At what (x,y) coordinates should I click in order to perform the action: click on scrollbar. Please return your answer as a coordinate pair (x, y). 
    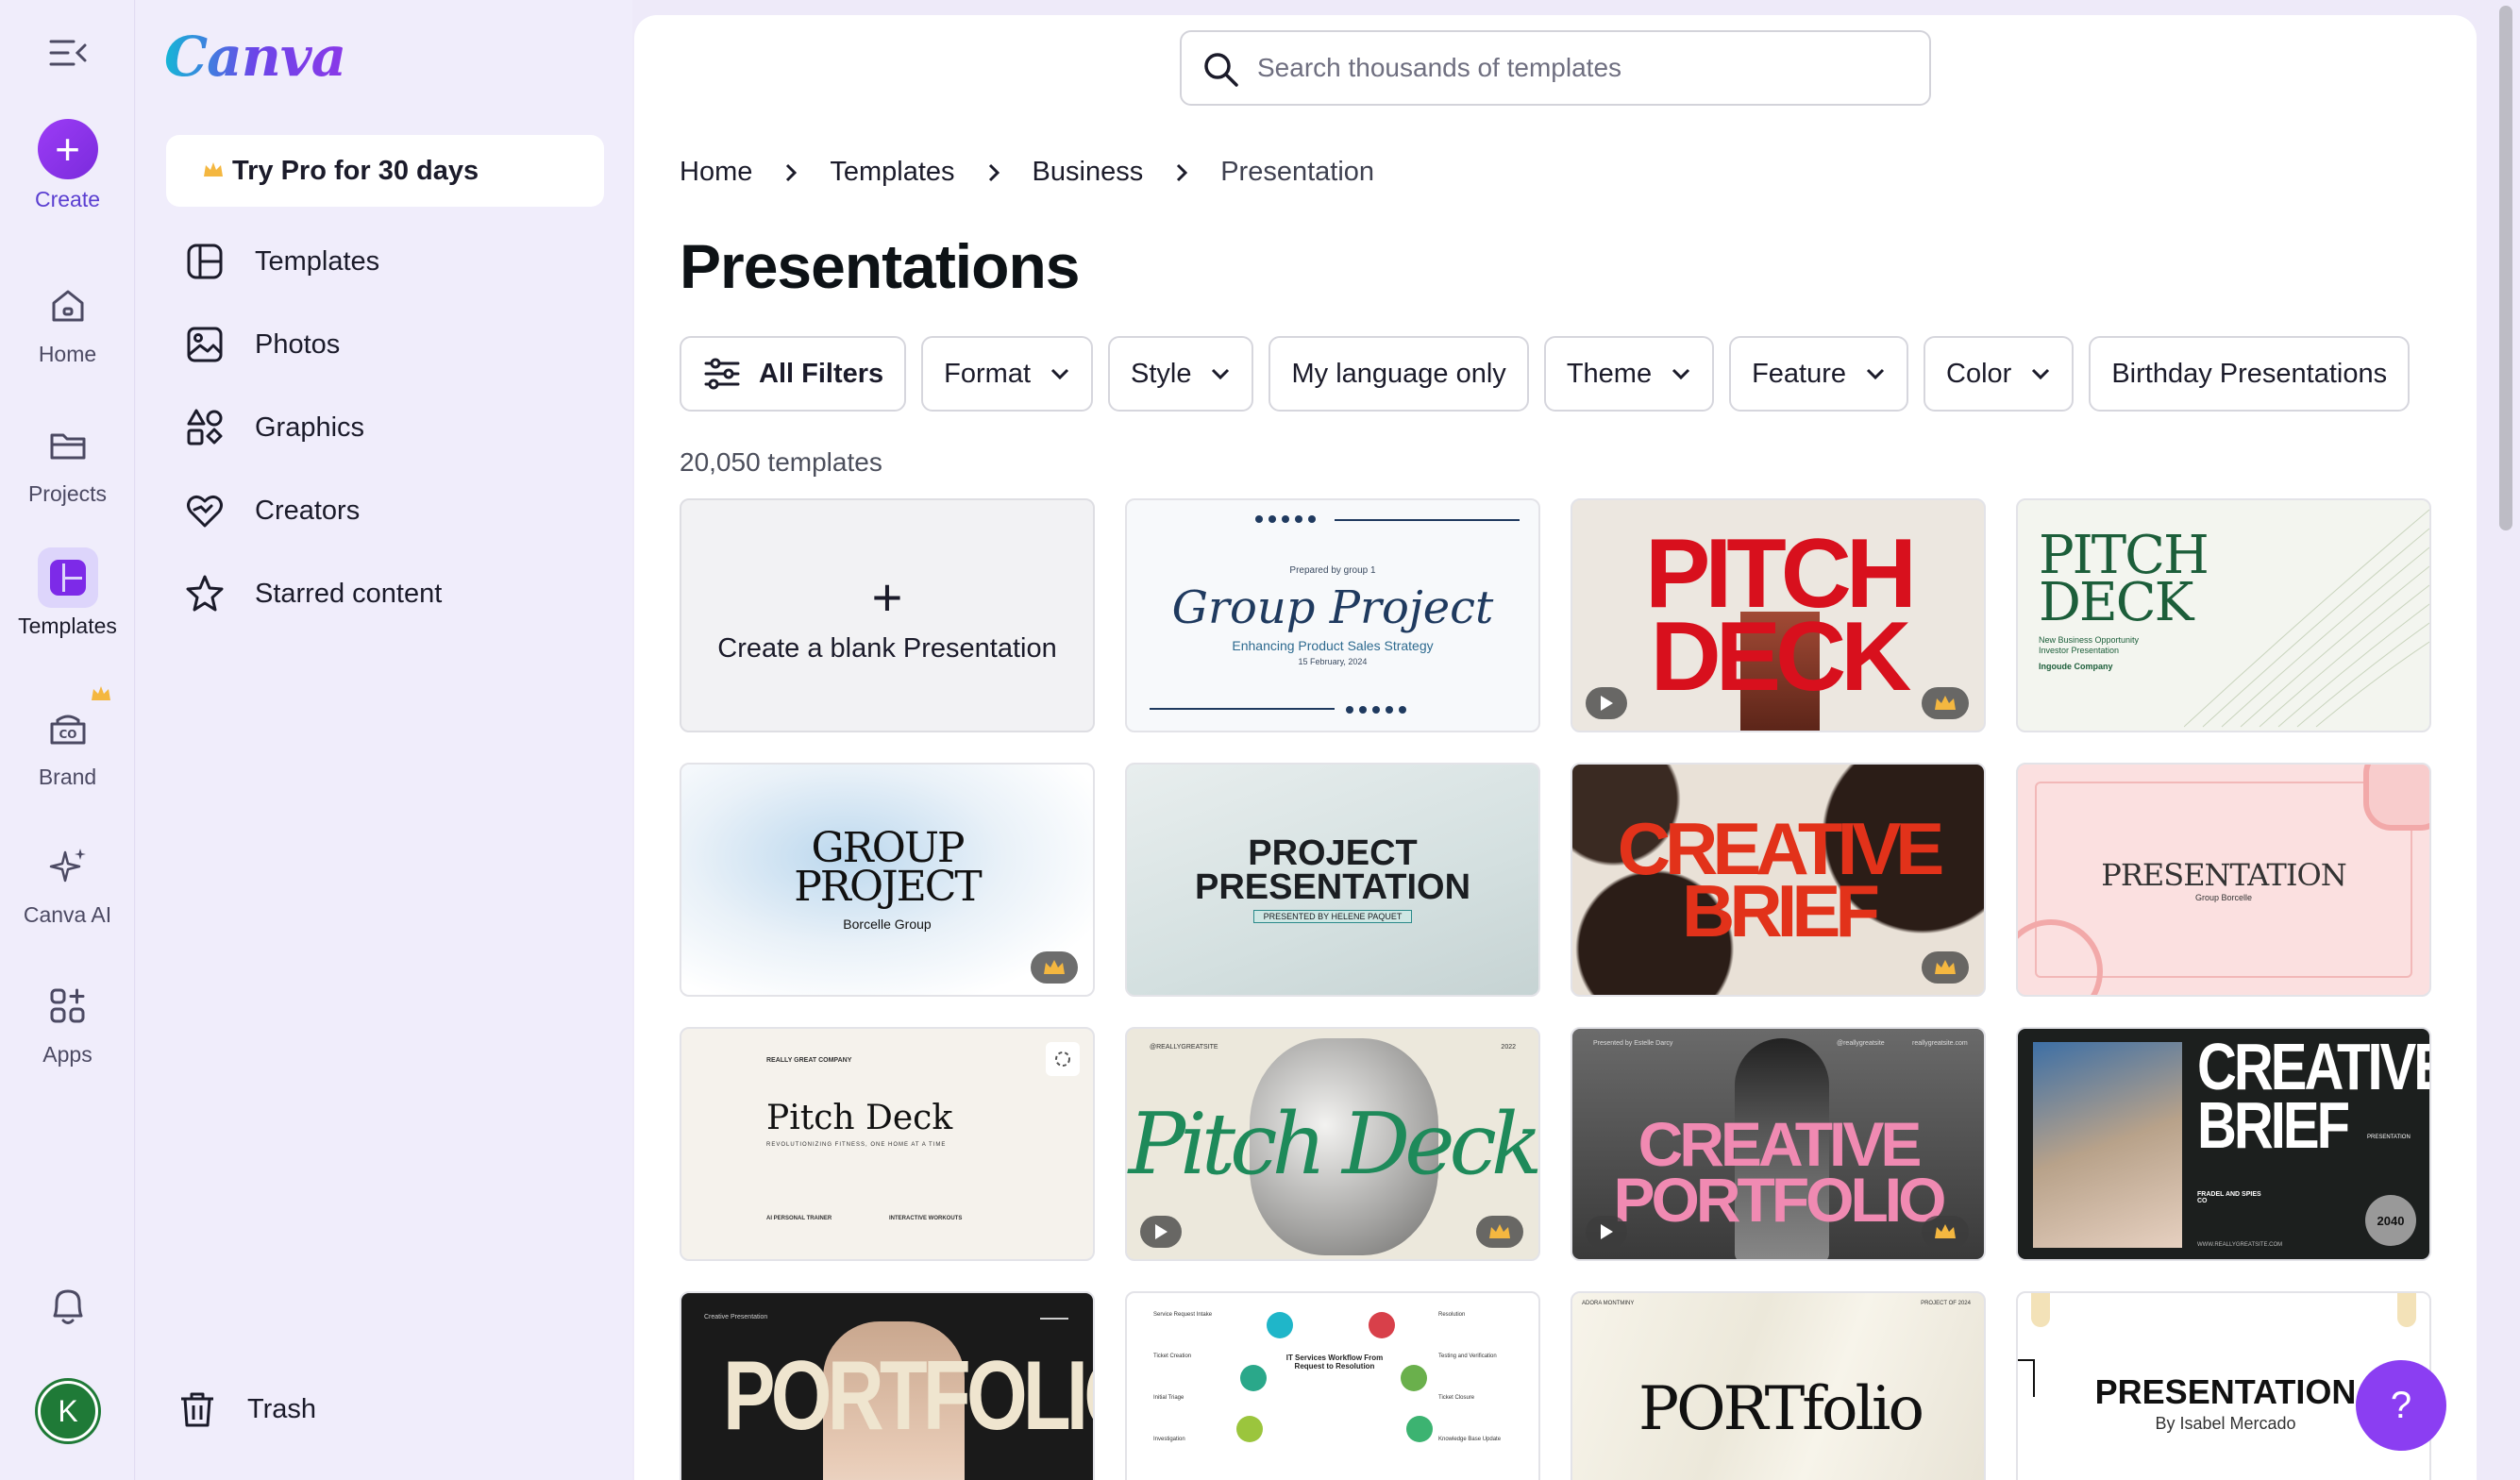
    Looking at the image, I should click on (2506, 740).